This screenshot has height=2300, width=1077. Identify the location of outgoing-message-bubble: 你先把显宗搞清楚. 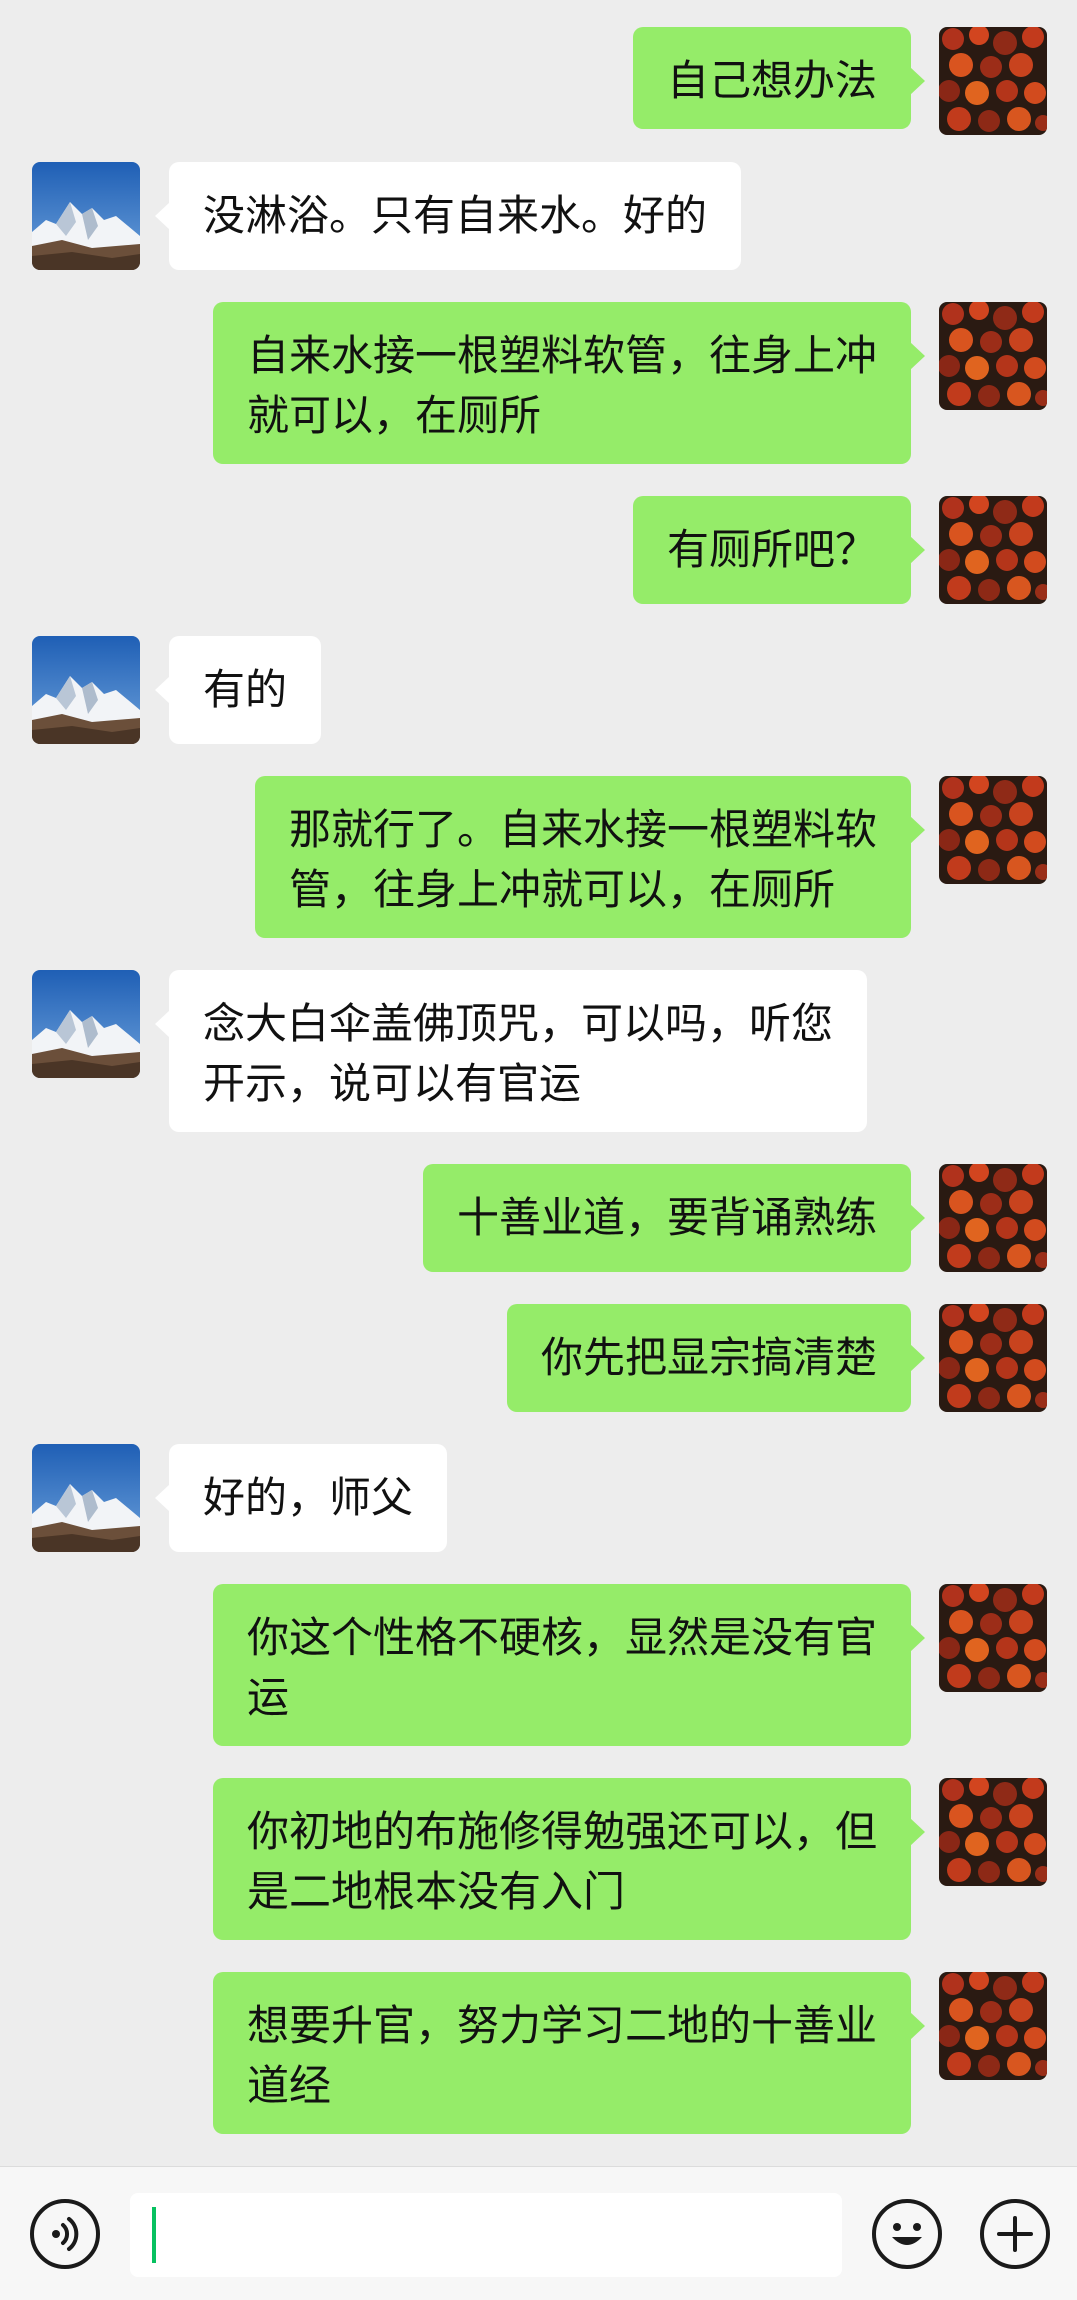
(716, 1358).